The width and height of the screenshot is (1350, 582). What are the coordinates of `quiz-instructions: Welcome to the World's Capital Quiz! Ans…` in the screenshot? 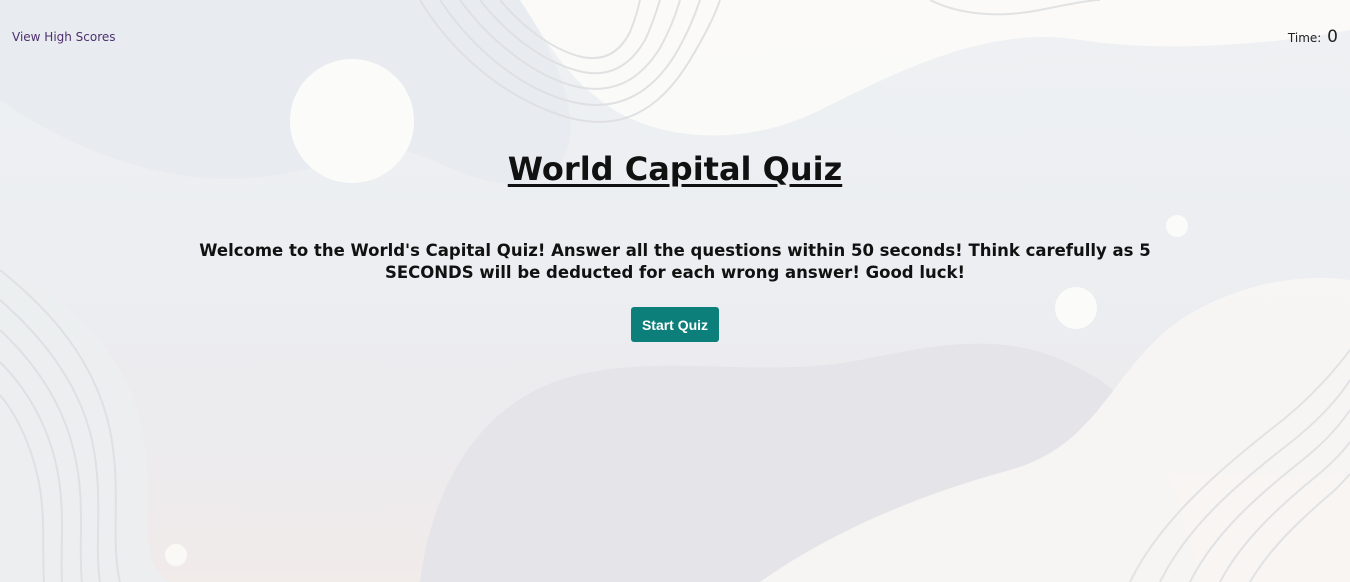 It's located at (675, 261).